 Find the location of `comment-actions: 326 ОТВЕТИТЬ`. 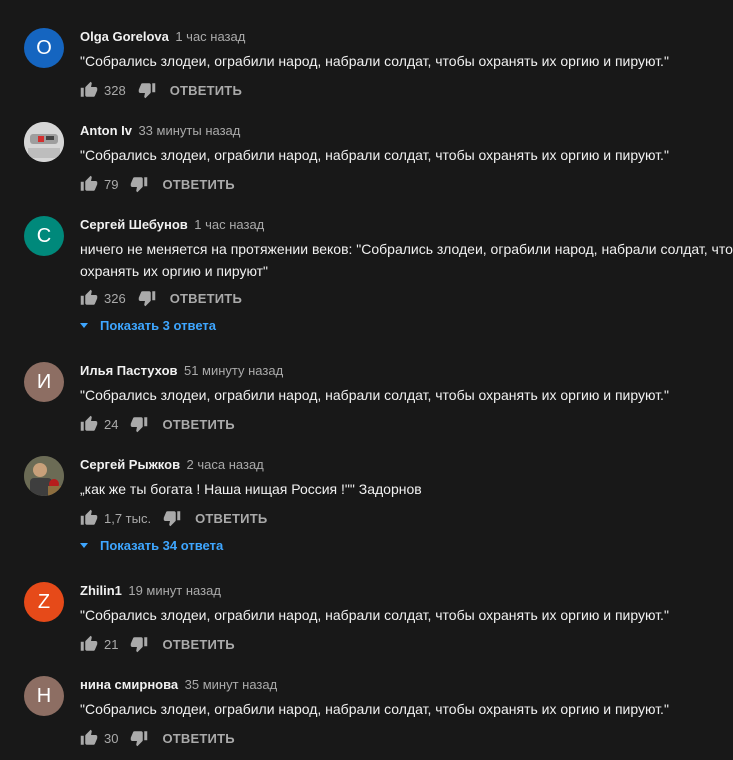

comment-actions: 326 ОТВЕТИТЬ is located at coordinates (161, 298).